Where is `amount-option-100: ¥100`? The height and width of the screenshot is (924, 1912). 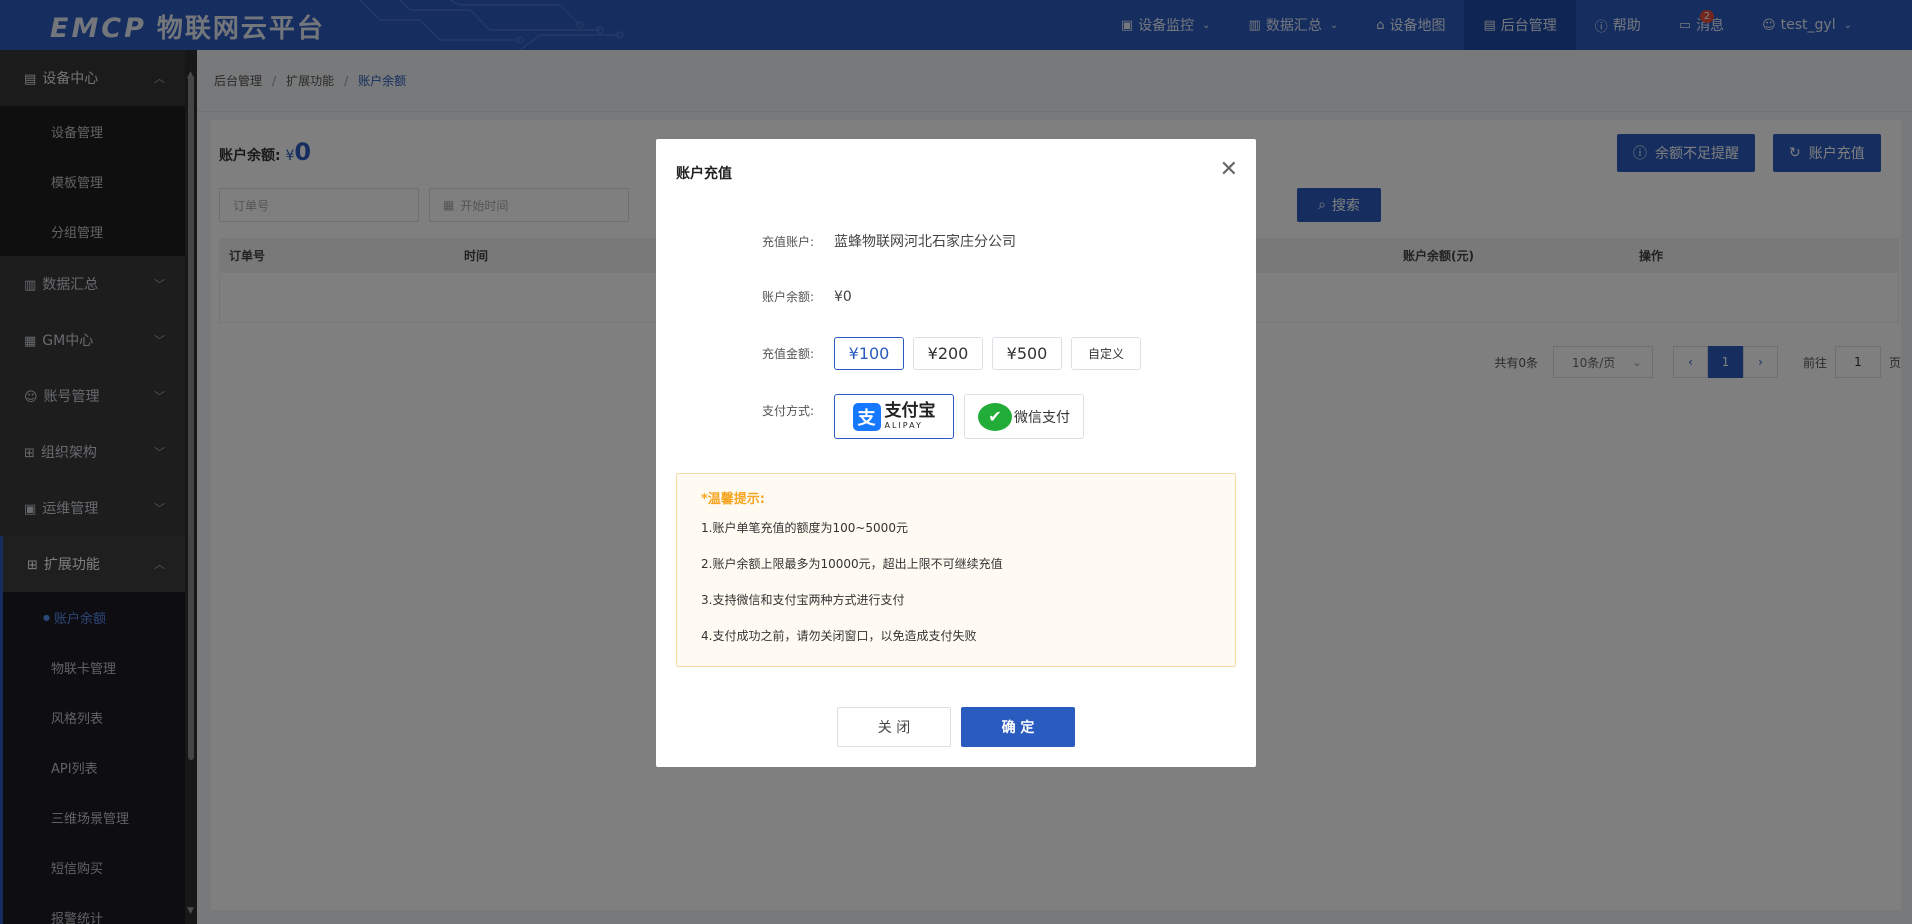
amount-option-100: ¥100 is located at coordinates (869, 353).